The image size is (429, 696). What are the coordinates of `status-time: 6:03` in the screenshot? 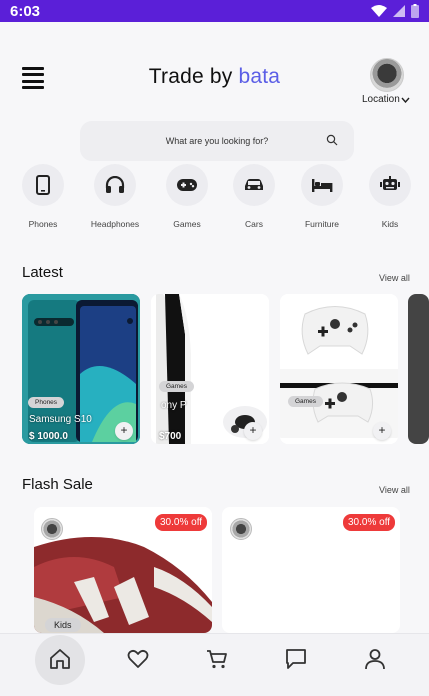 It's located at (25, 11).